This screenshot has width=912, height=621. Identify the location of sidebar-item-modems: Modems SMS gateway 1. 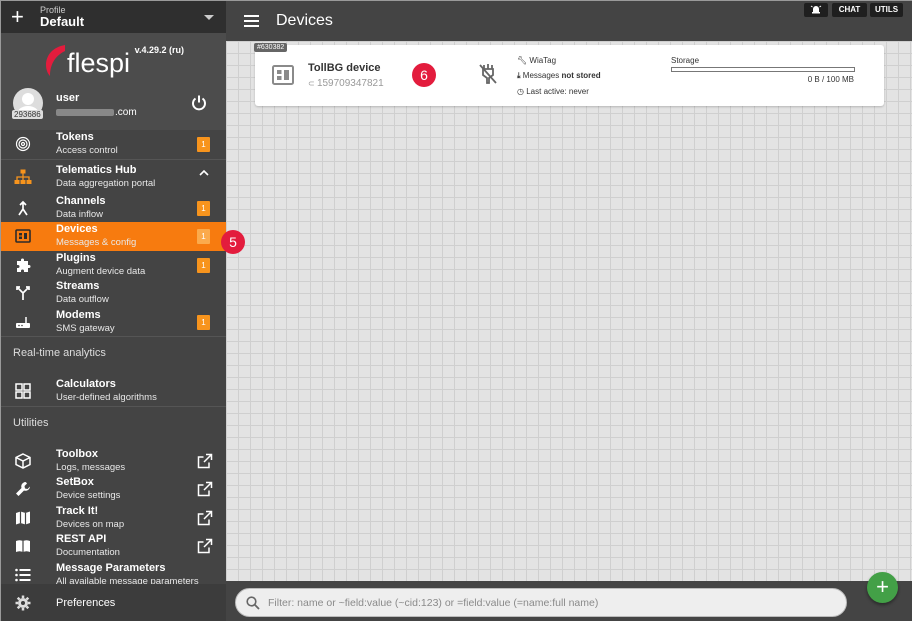
(113, 322).